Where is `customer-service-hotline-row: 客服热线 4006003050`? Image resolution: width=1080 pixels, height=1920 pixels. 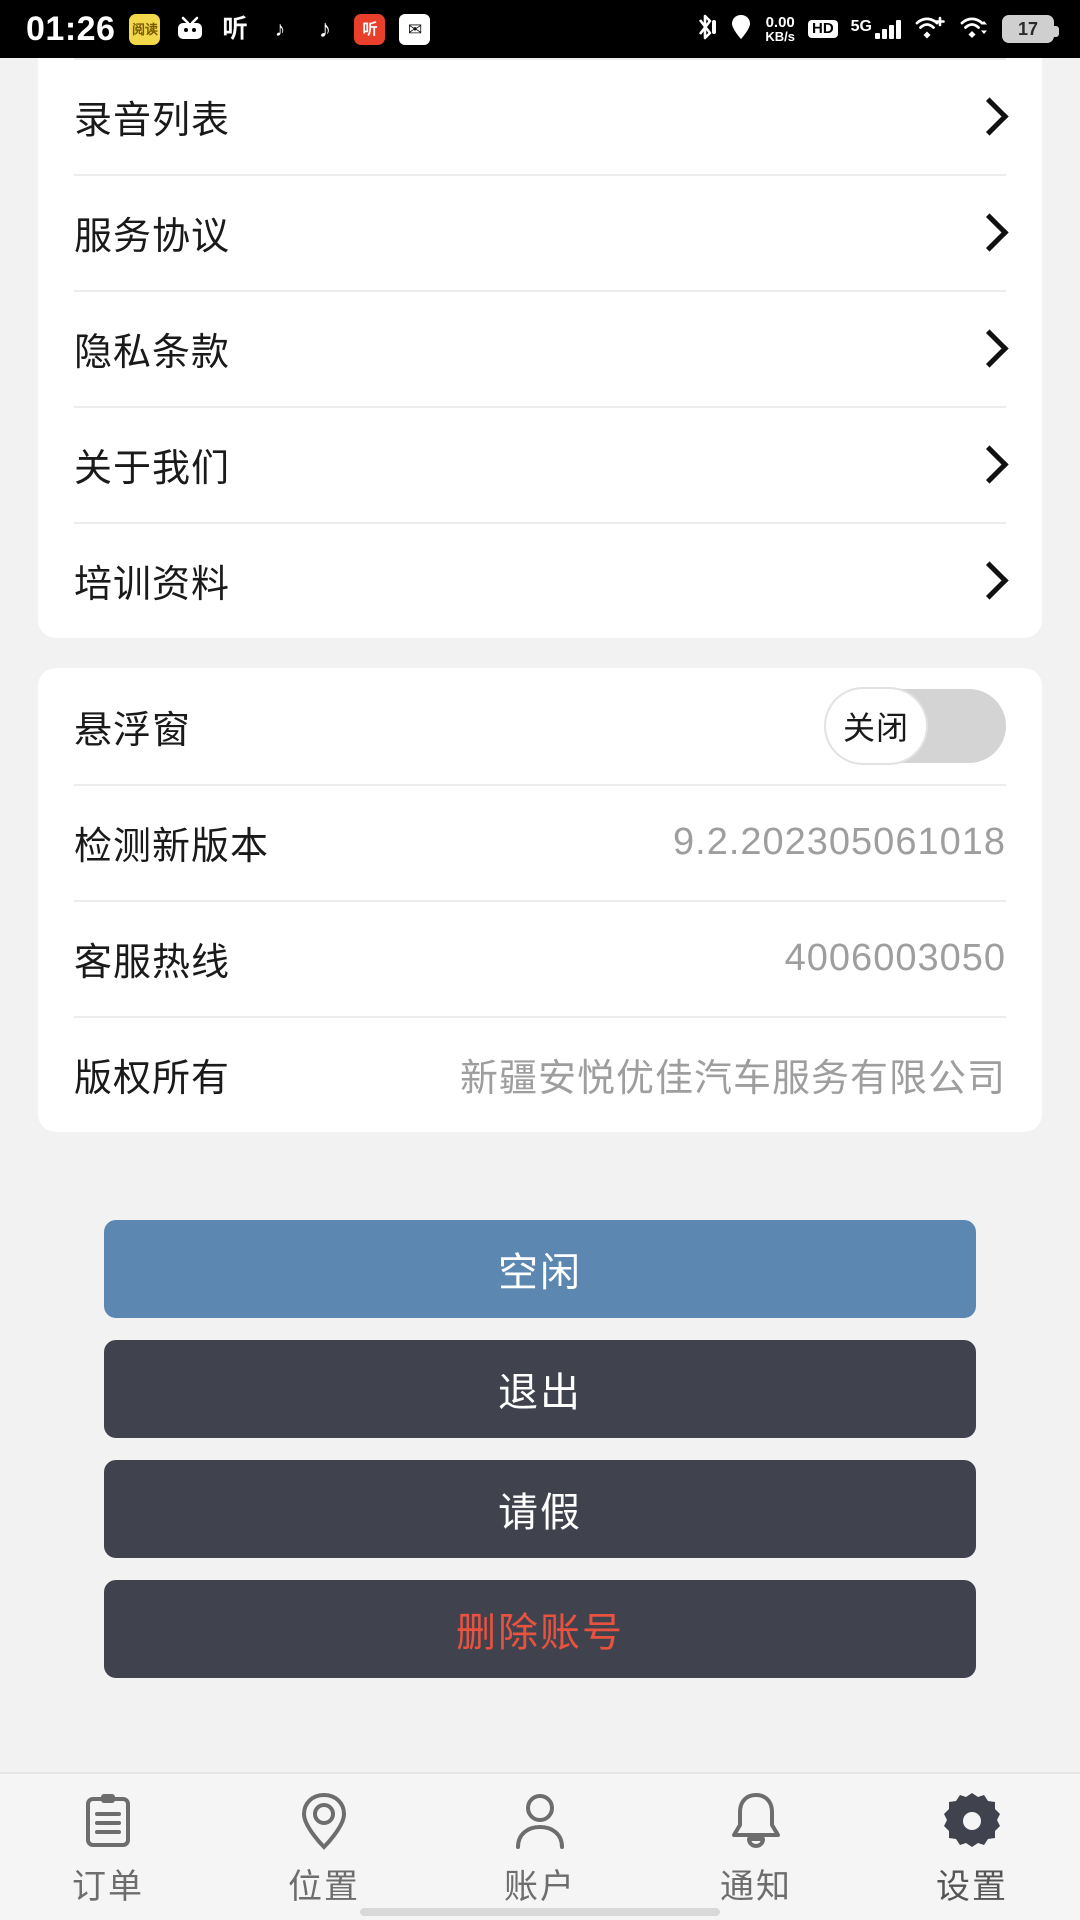
customer-service-hotline-row: 客服热线 4006003050 is located at coordinates (540, 958).